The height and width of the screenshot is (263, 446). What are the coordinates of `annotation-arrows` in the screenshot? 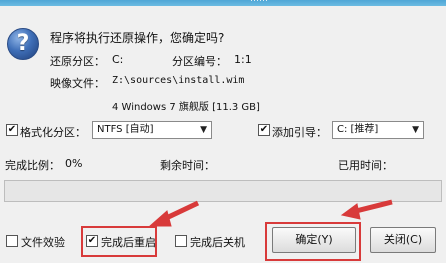 It's located at (270, 213).